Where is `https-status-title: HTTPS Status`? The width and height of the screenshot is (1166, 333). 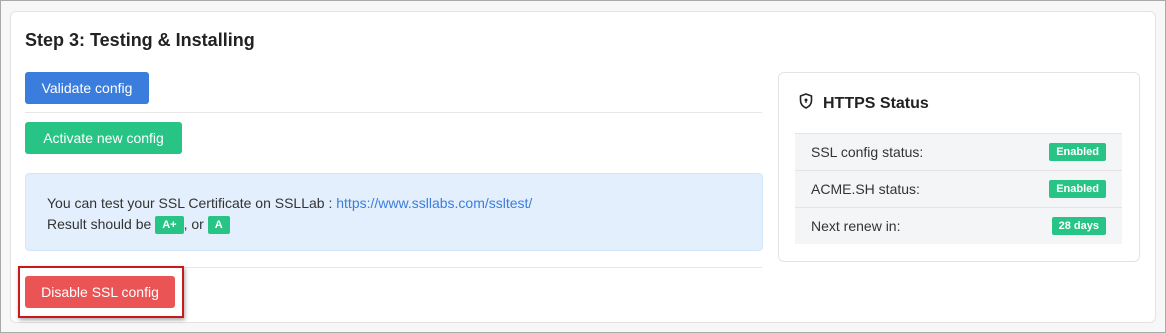
https-status-title: HTTPS Status is located at coordinates (876, 103).